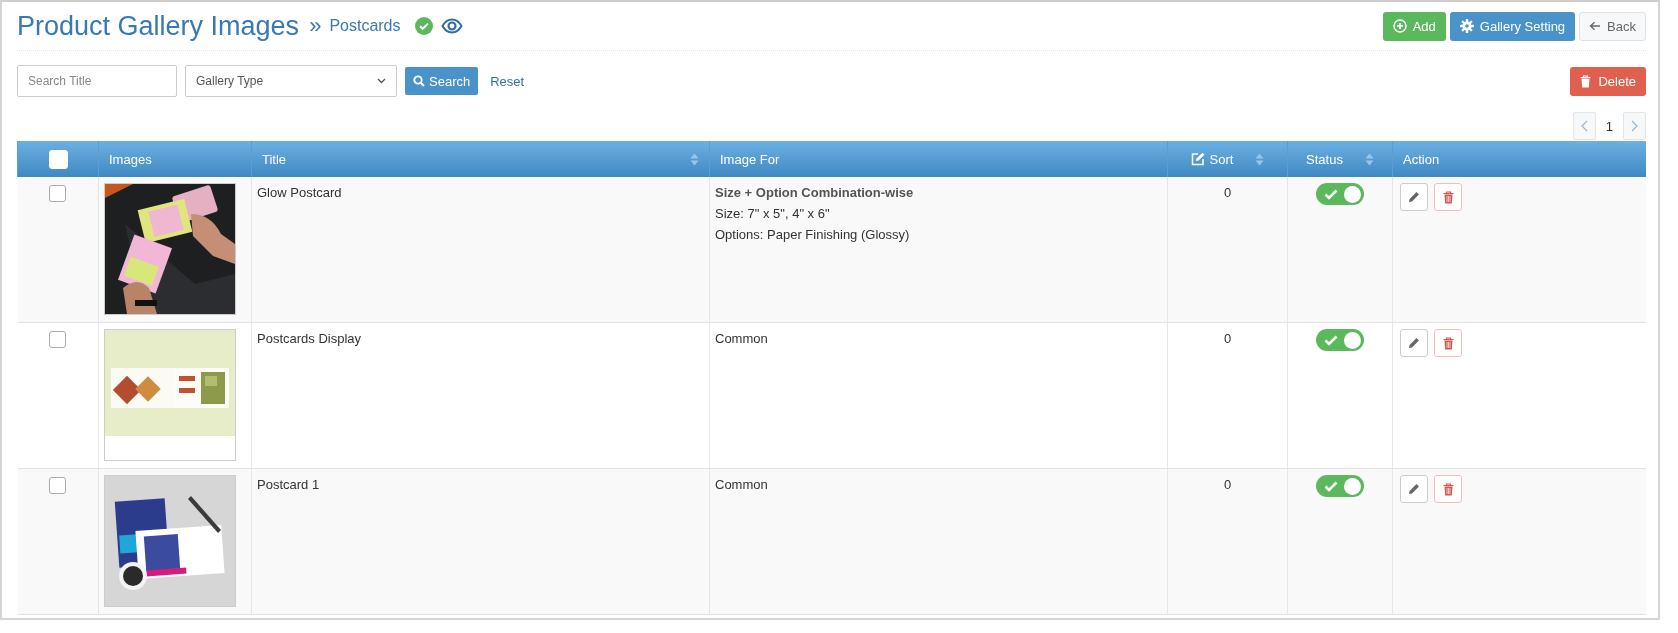 The height and width of the screenshot is (633, 1678). What do you see at coordinates (365, 26) in the screenshot?
I see `breadcrumb-link: Postcards` at bounding box center [365, 26].